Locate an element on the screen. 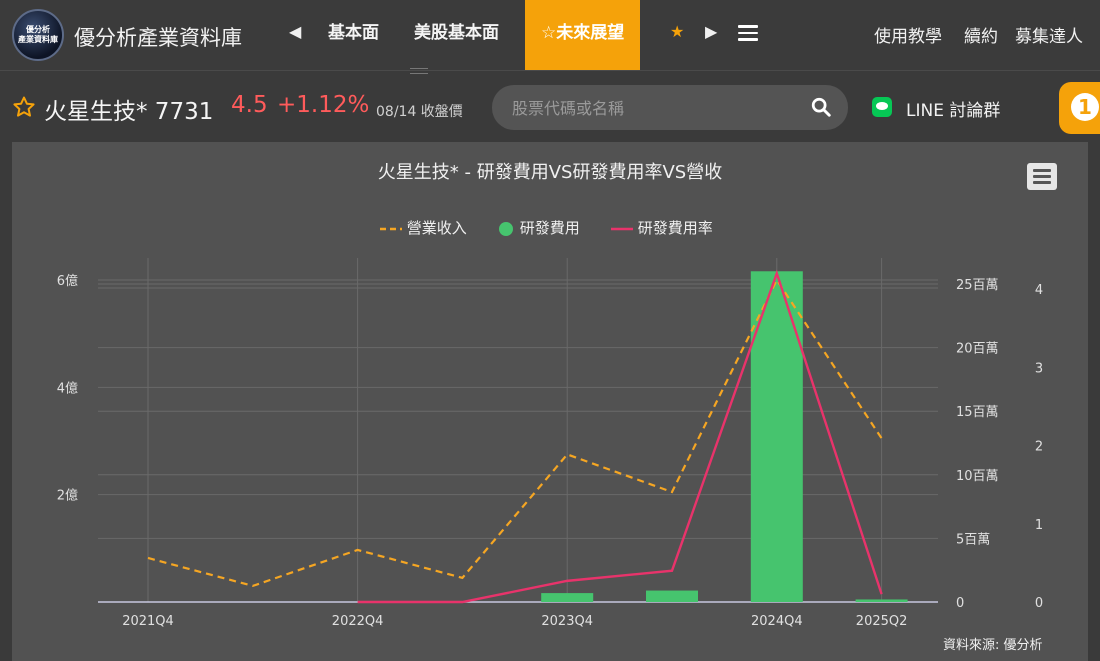  x-tick-label: 2024Q4 is located at coordinates (777, 621).